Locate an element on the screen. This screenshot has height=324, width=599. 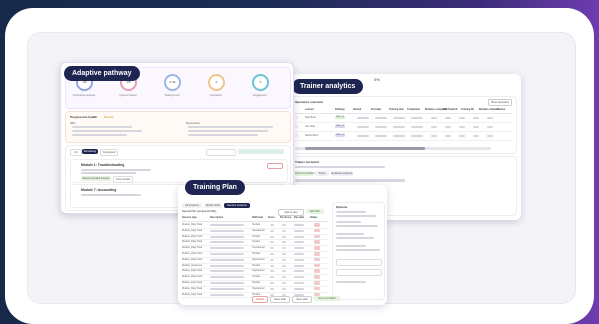
why-line is located at coordinates (102, 127).